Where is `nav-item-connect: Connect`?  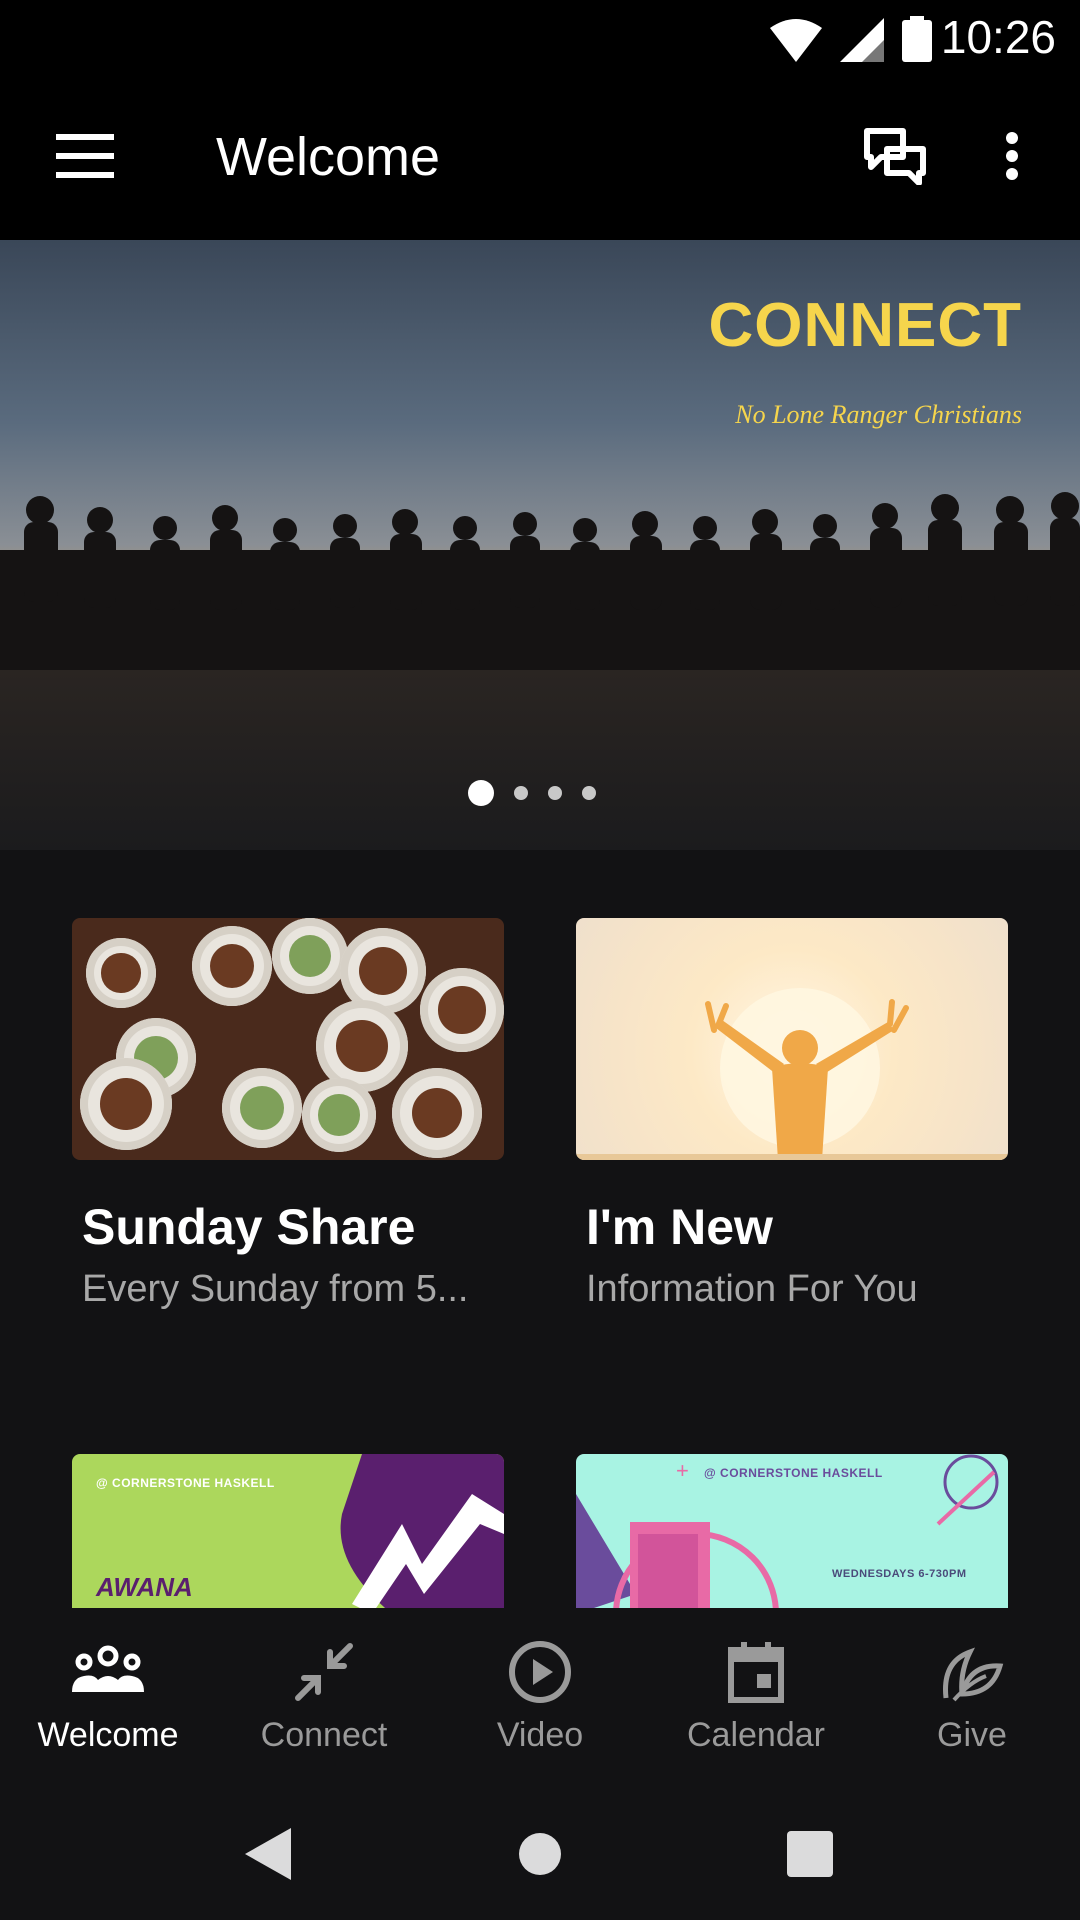 nav-item-connect: Connect is located at coordinates (324, 1694).